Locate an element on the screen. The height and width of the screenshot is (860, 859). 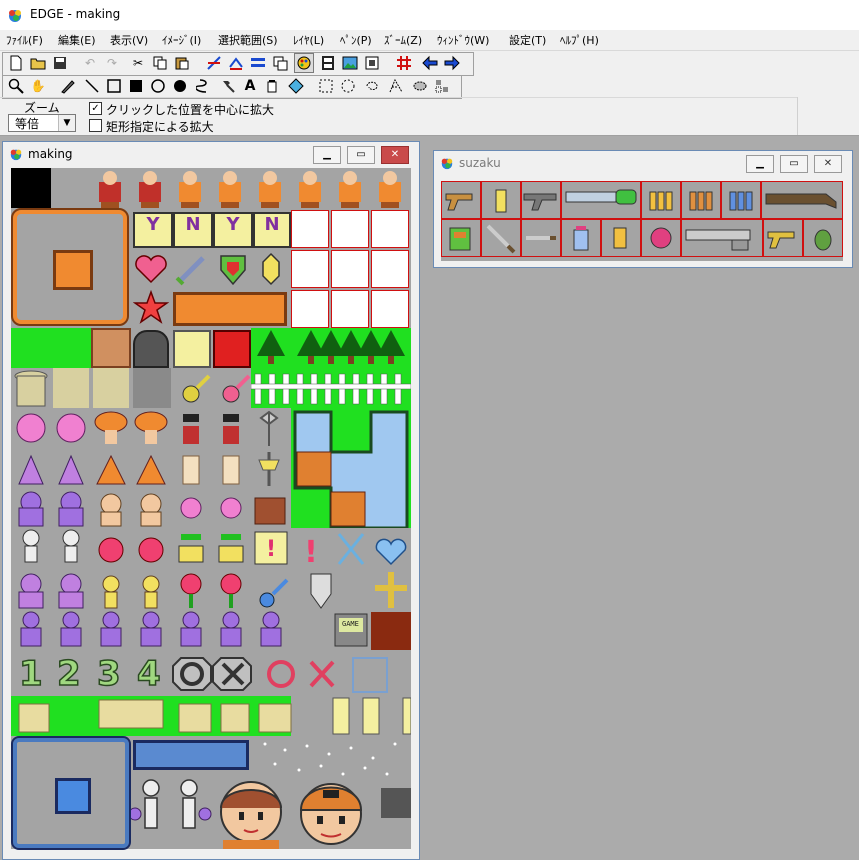
rect-fill-icon is located at coordinates (136, 86).